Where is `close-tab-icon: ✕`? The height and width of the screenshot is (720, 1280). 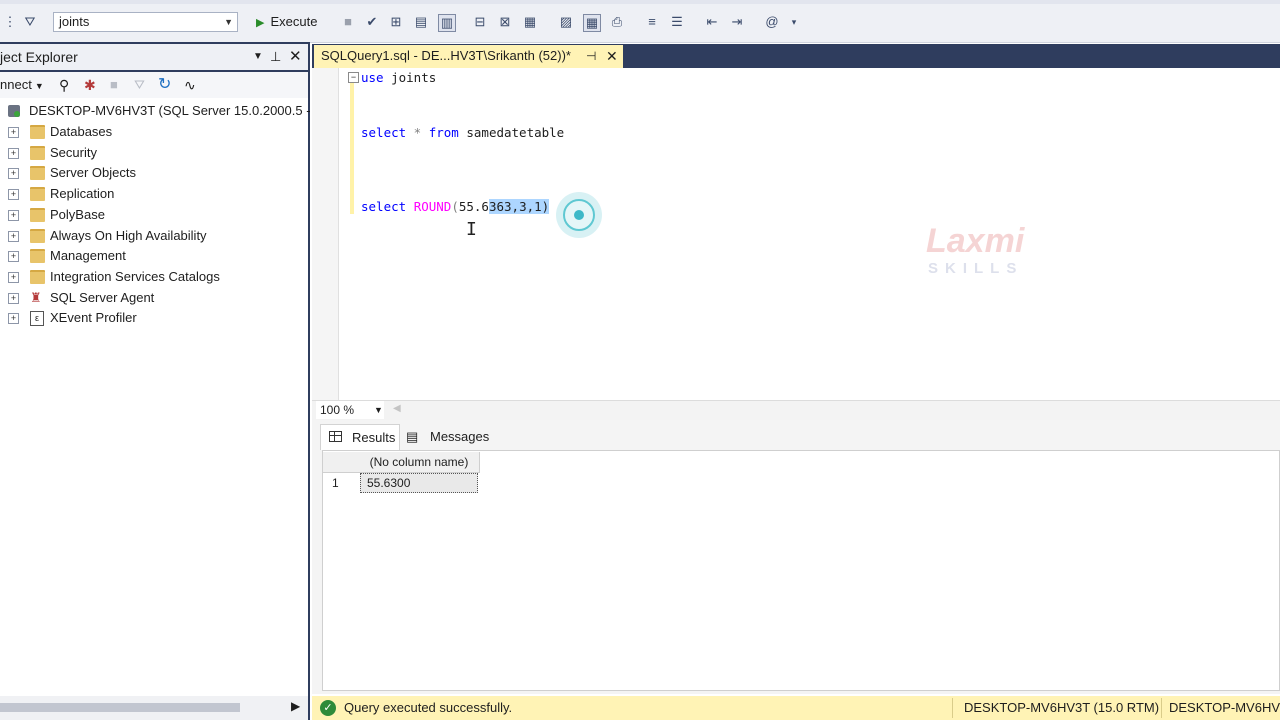
close-tab-icon: ✕ is located at coordinates (612, 56).